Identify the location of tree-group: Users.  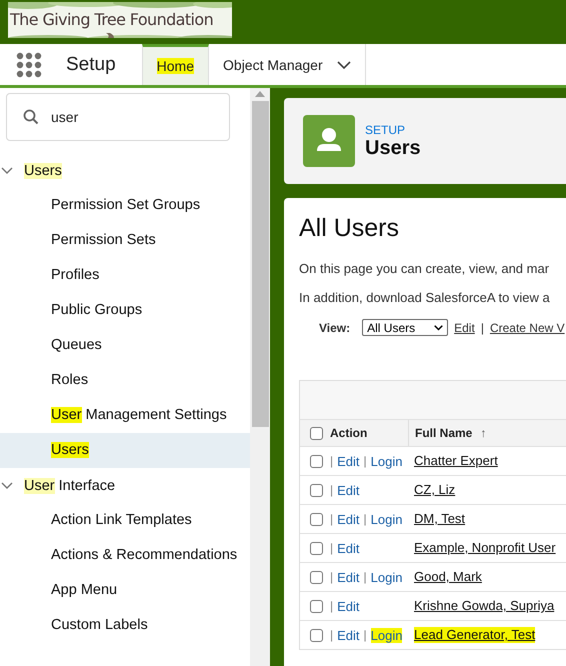
(43, 170).